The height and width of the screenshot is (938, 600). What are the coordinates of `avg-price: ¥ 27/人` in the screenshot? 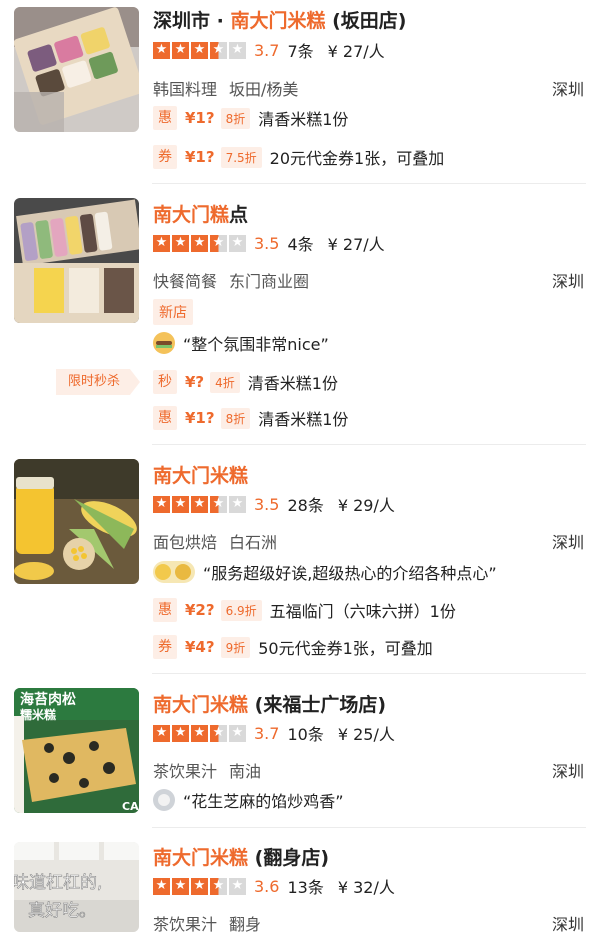 It's located at (356, 51).